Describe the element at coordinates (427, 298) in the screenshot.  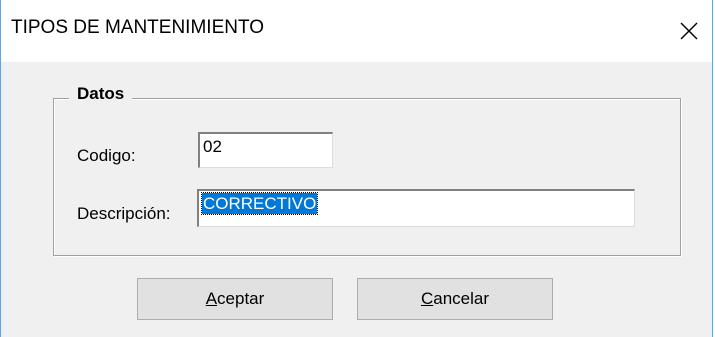
I see `cancelar-accel: C` at that location.